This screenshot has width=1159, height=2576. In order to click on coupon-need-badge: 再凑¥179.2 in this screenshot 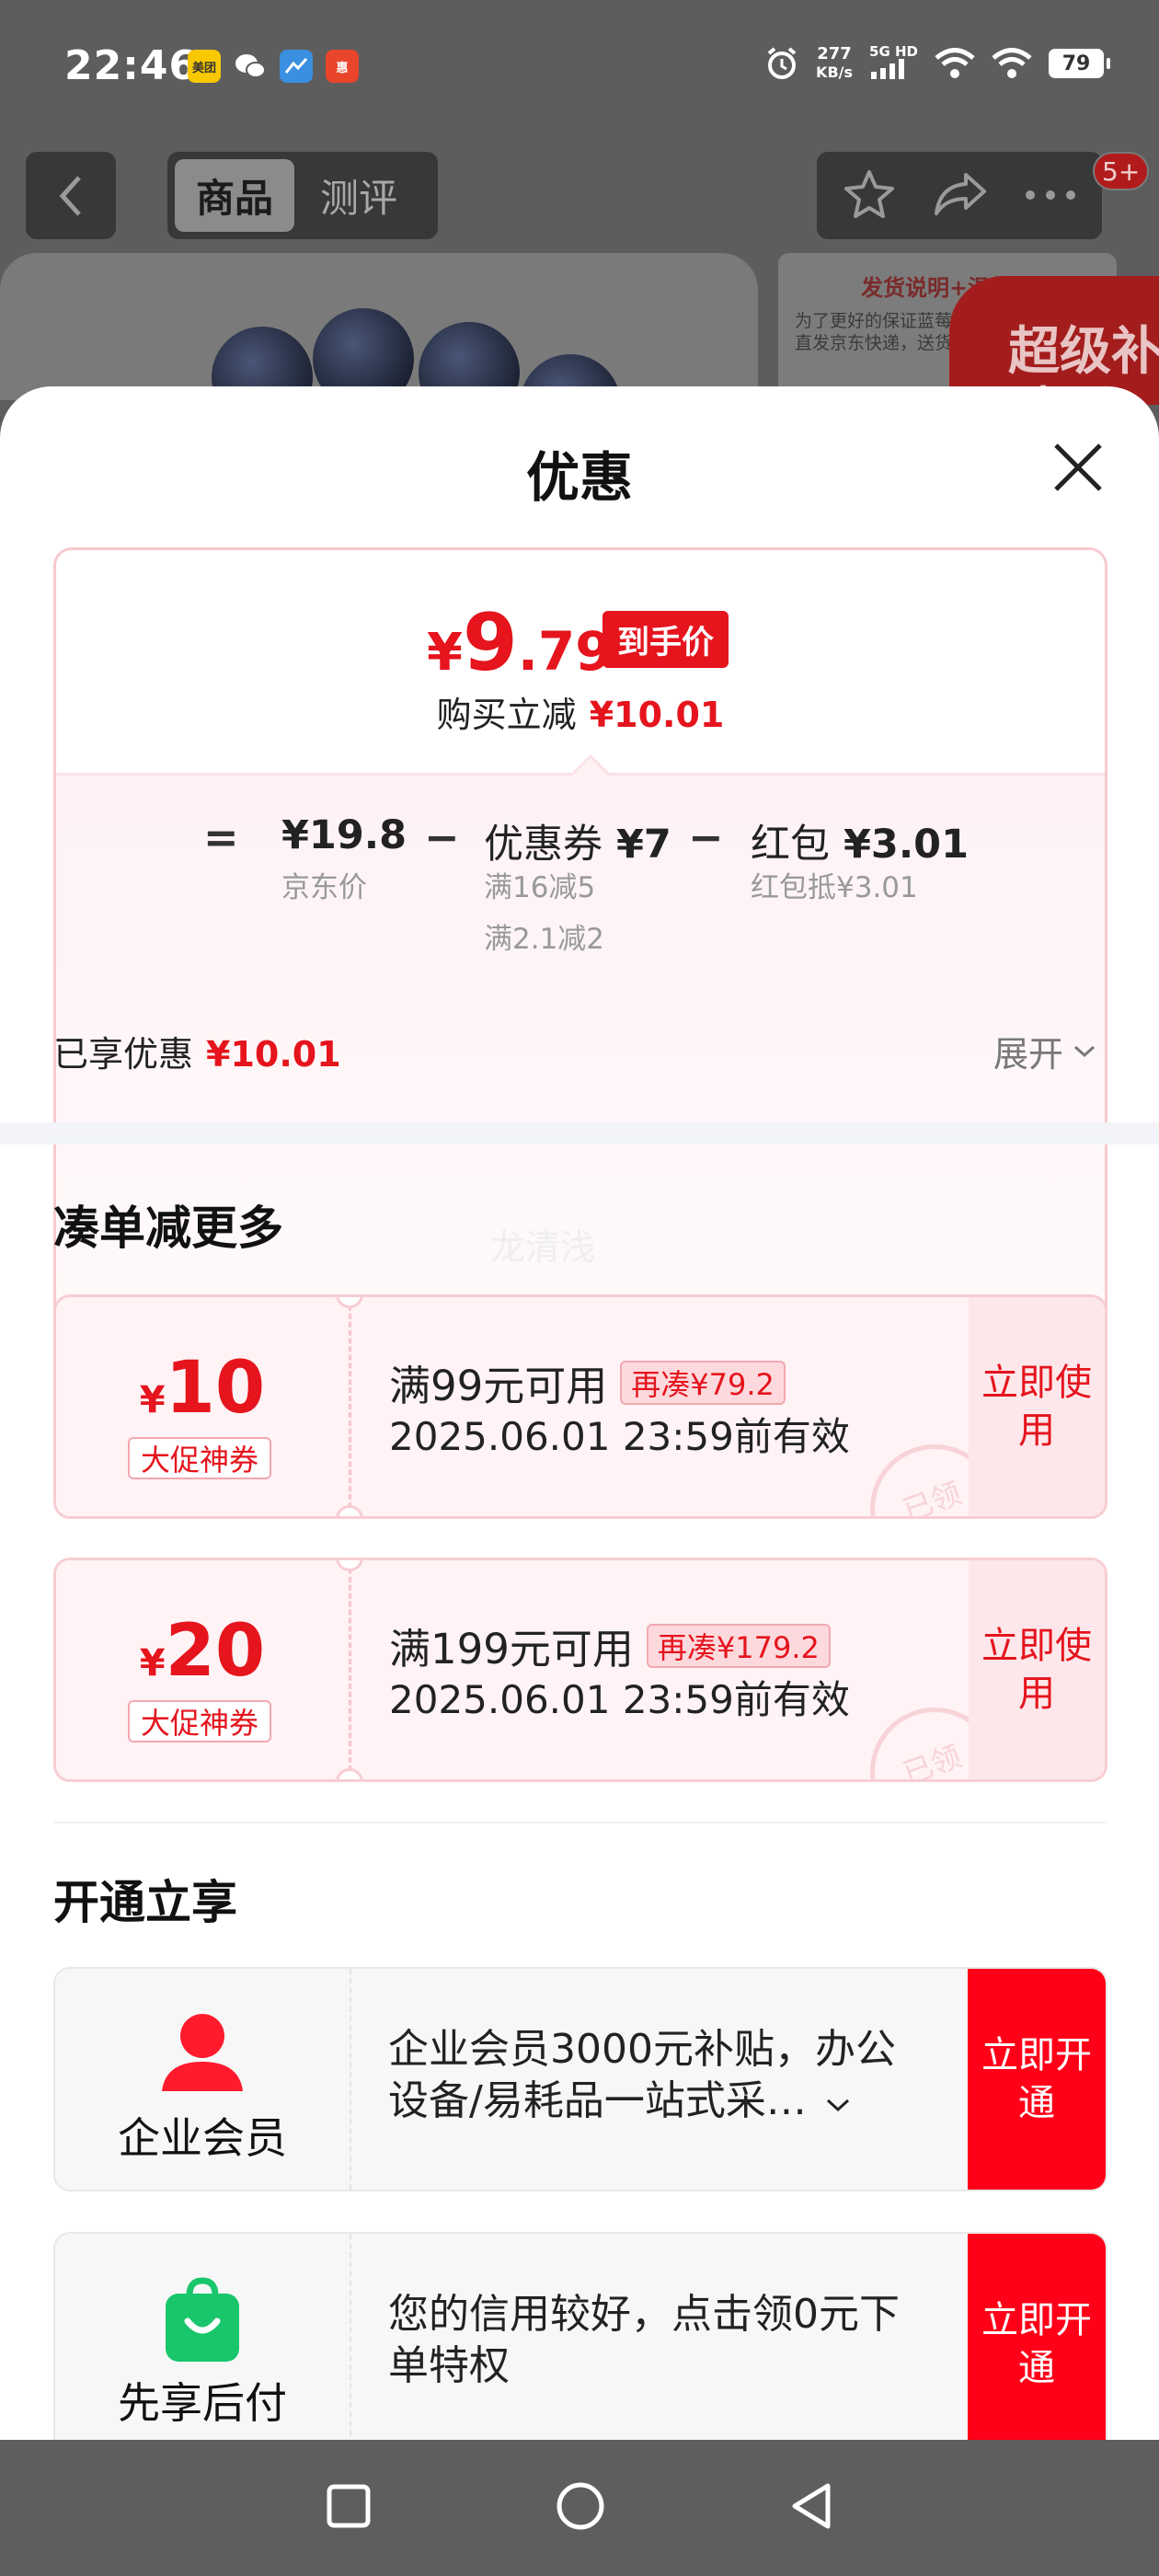, I will do `click(738, 1645)`.